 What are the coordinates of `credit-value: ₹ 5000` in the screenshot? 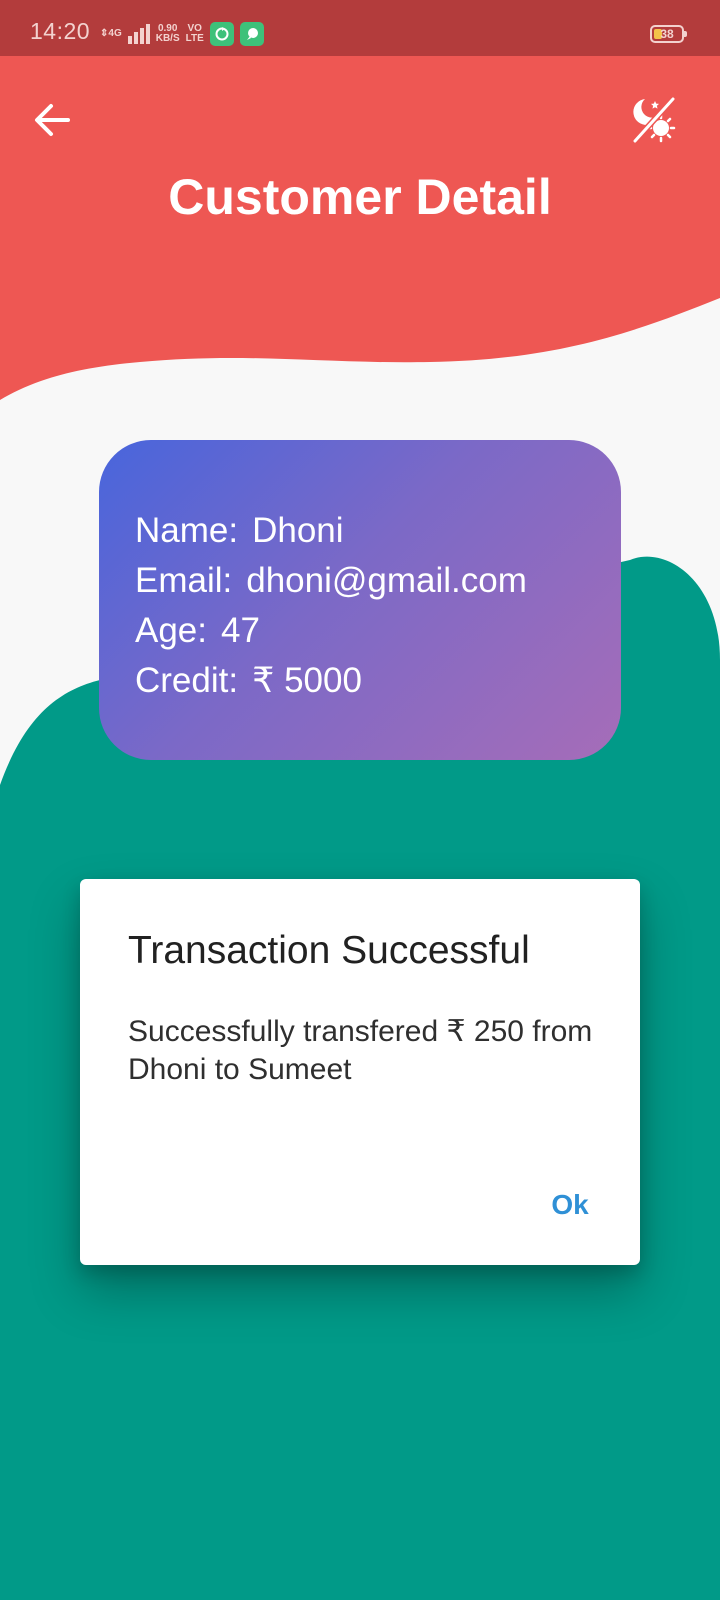 It's located at (307, 680).